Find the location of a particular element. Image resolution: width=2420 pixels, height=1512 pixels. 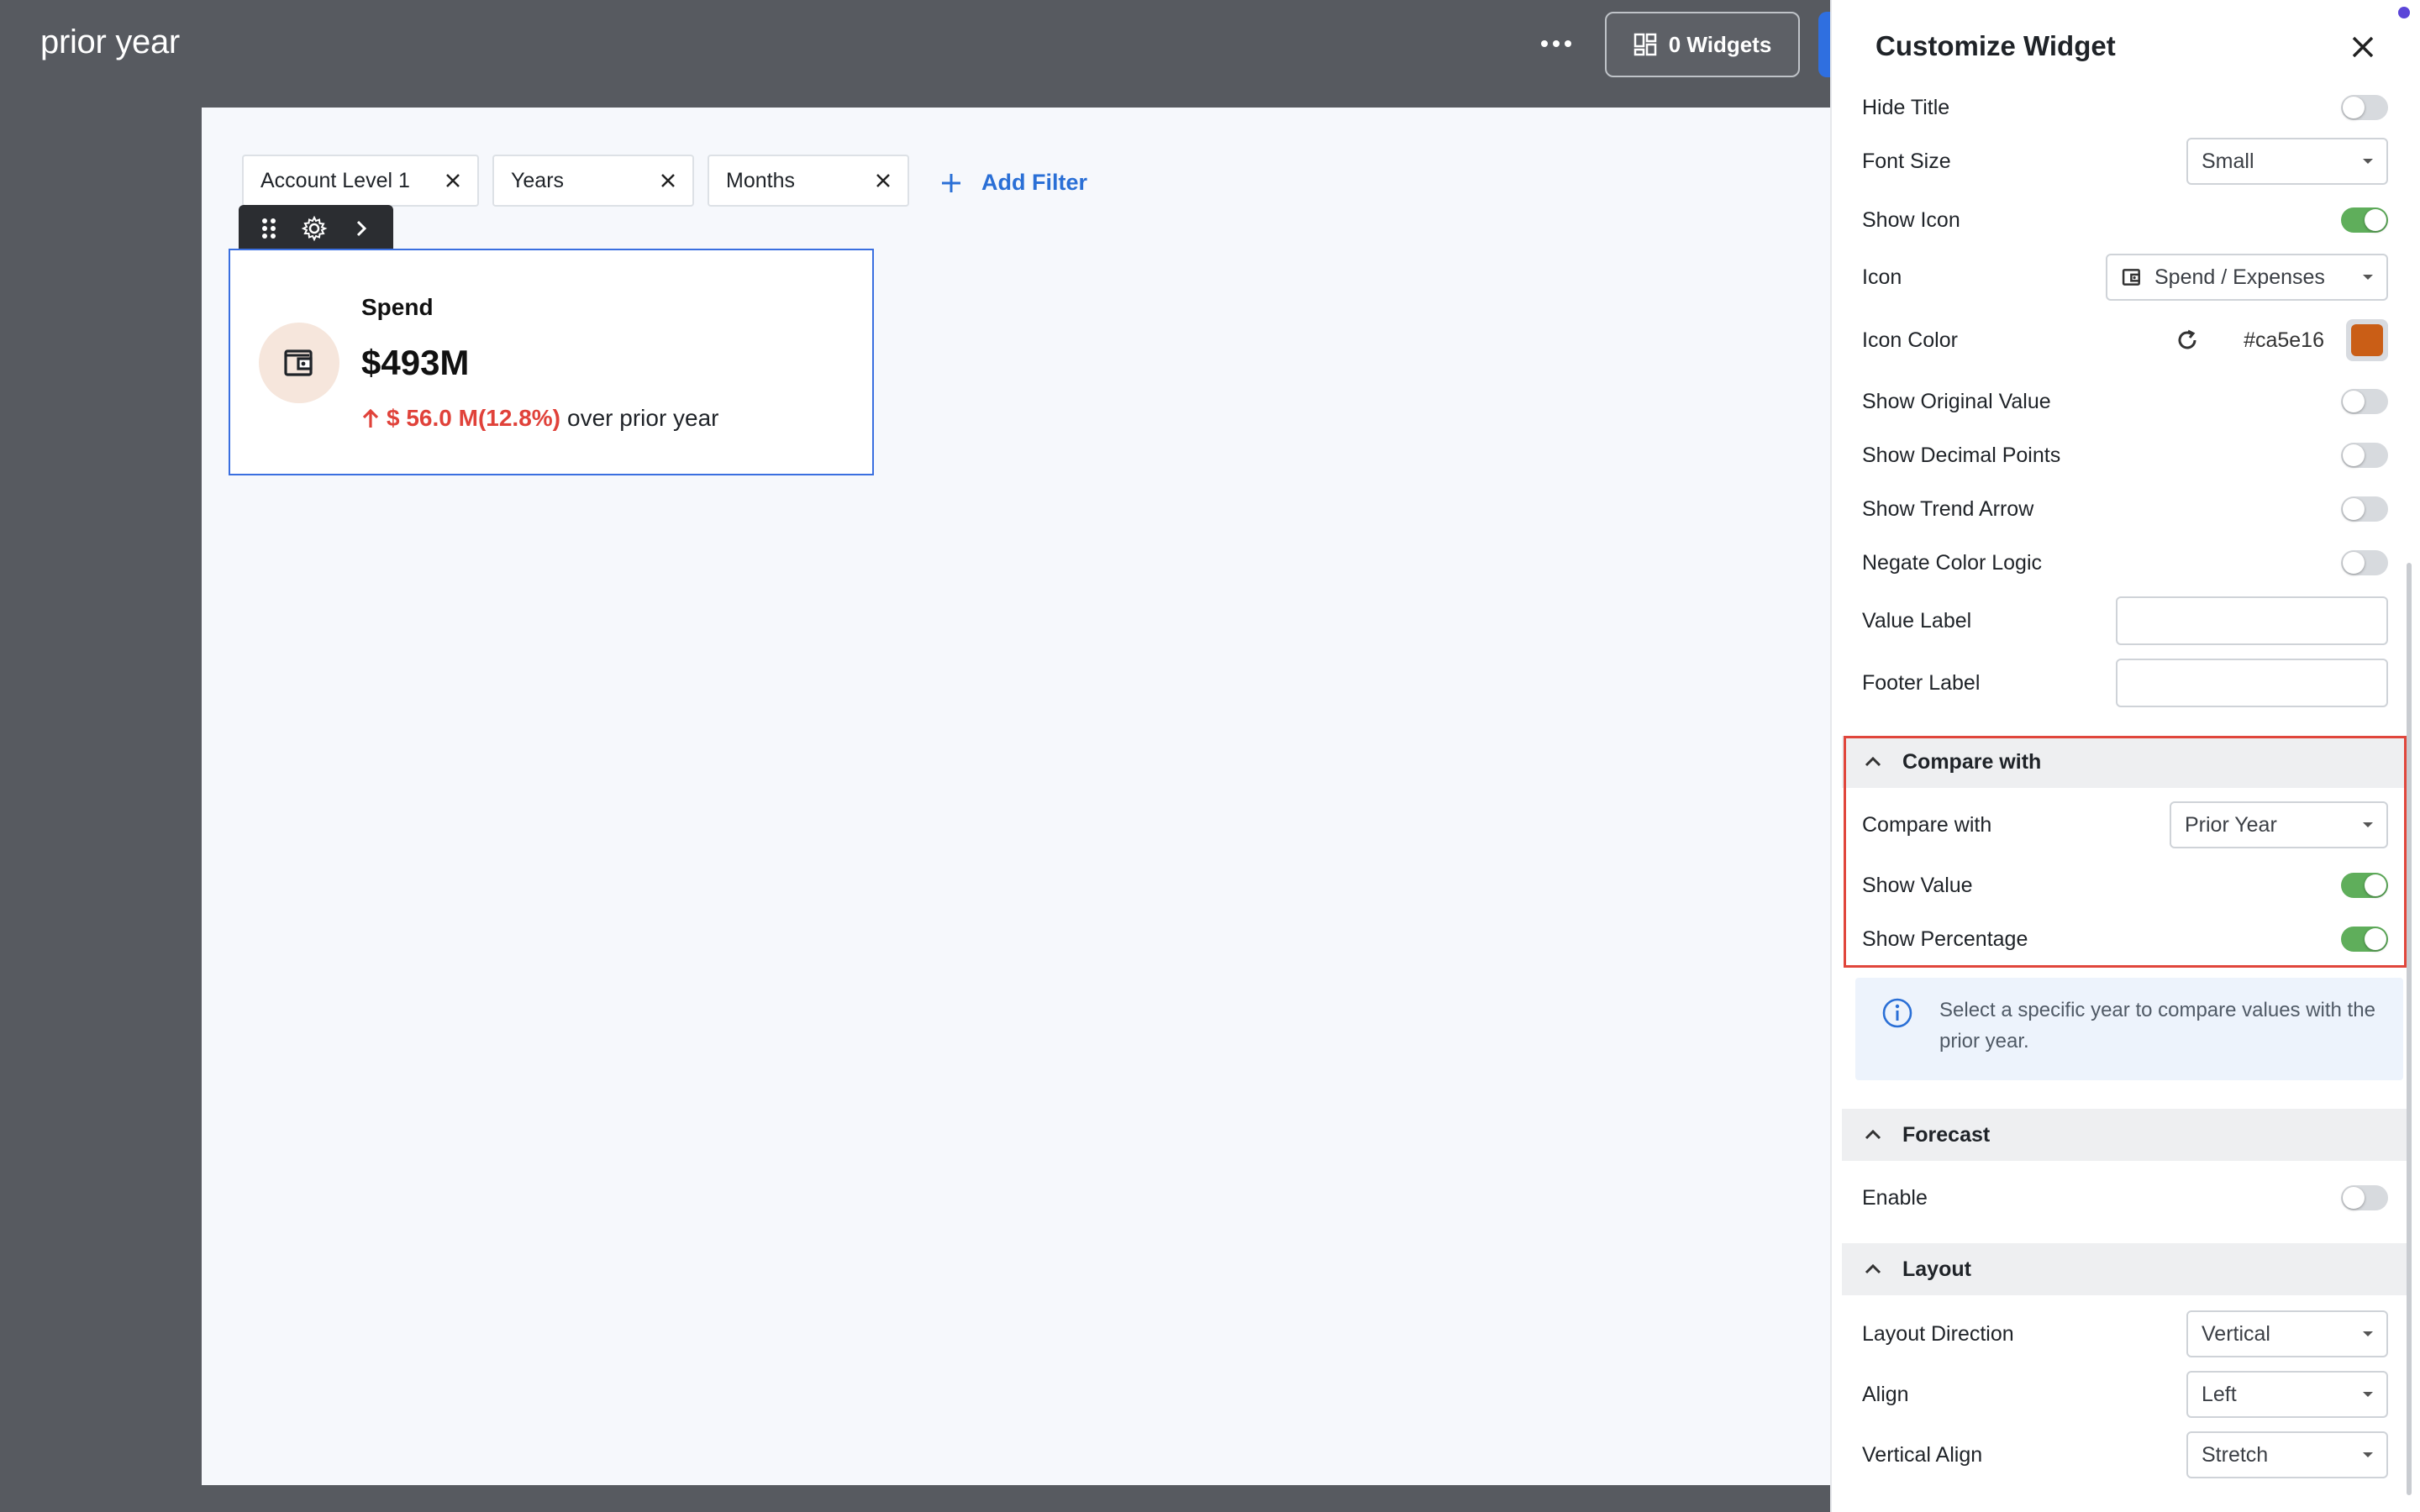

add-filter-button: Add Filter is located at coordinates (1013, 183).